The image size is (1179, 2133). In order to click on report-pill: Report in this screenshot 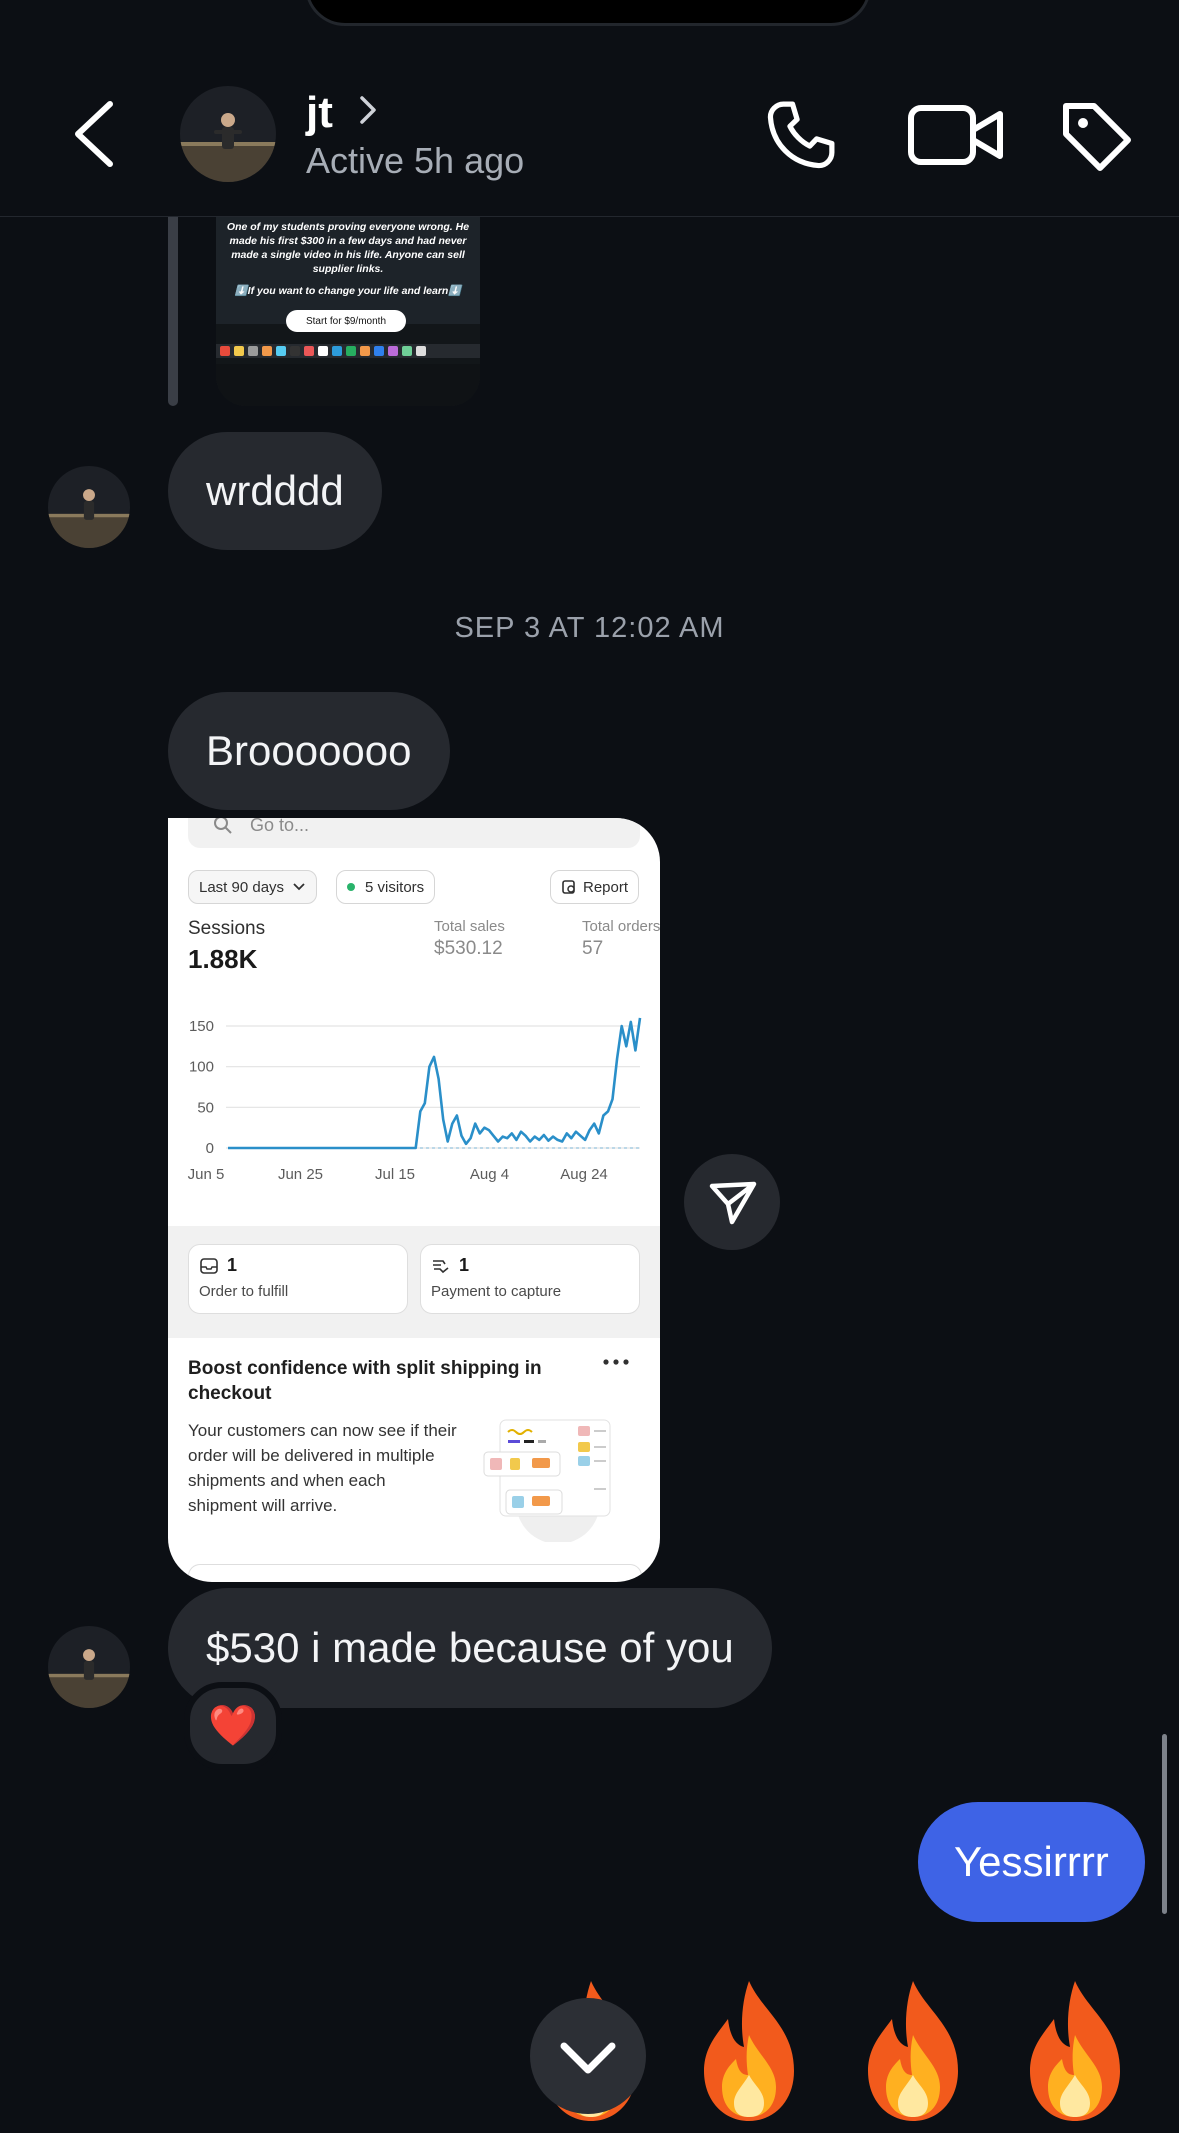, I will do `click(595, 887)`.